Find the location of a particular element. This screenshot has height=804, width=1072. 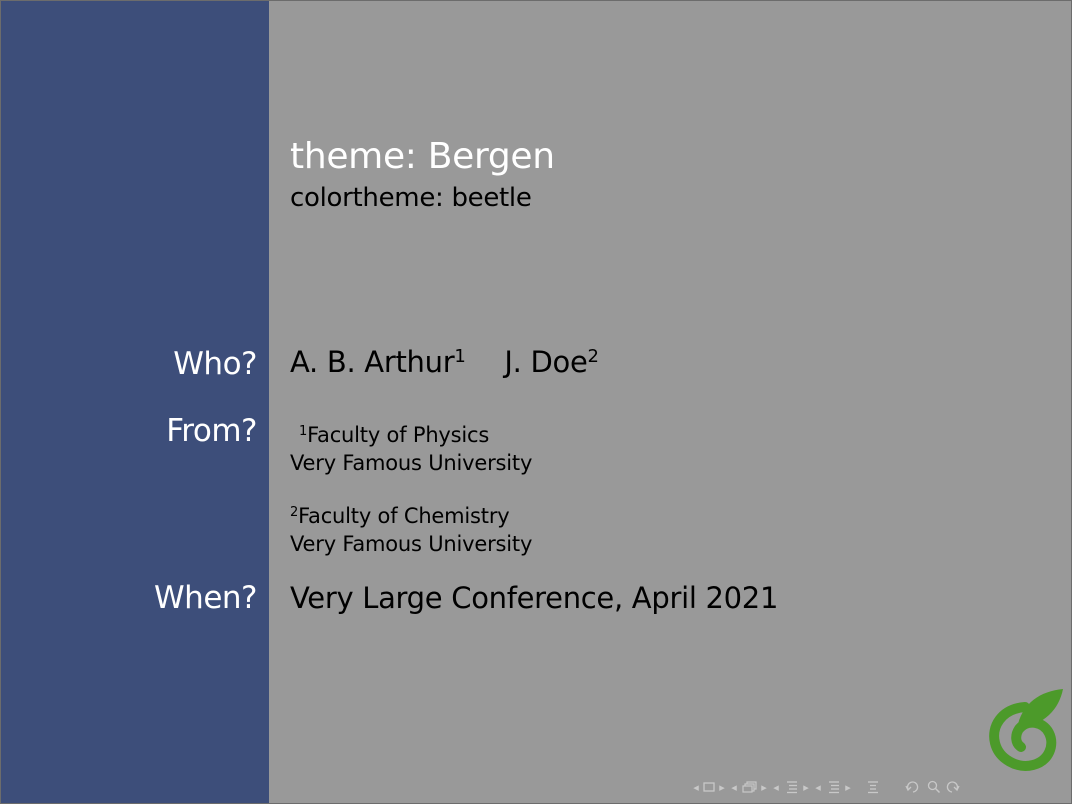

institute-faculty: Faculty of Chemistry is located at coordinates (404, 516).